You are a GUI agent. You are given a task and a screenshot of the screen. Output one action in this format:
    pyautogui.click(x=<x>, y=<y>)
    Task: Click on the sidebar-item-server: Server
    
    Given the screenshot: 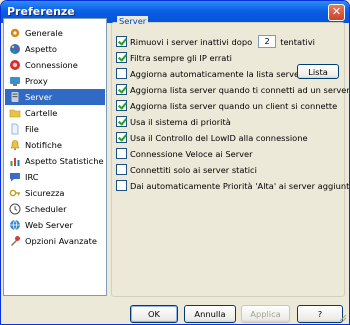 What is the action you would take?
    pyautogui.click(x=55, y=97)
    